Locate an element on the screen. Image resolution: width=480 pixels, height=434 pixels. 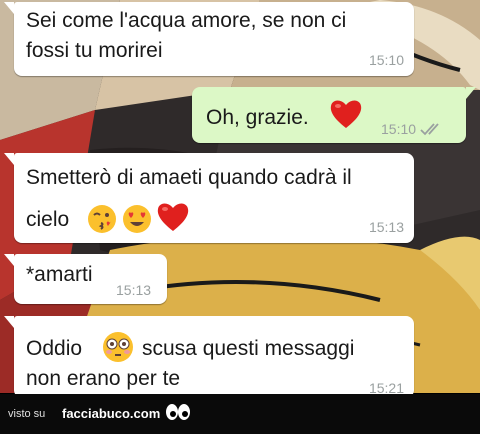
read-double-check-icon is located at coordinates (433, 131).